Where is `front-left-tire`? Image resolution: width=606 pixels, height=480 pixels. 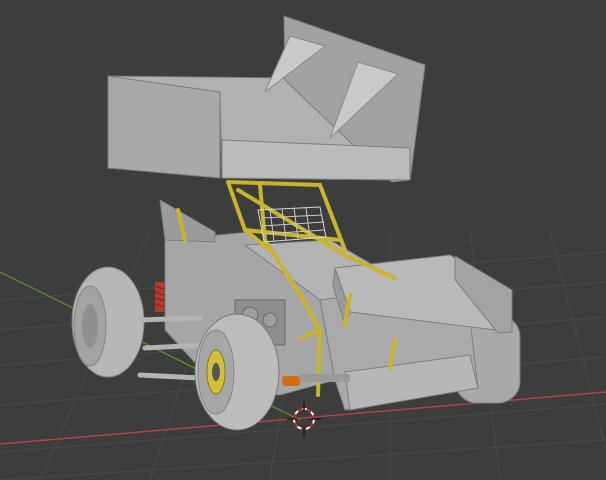
front-left-tire is located at coordinates (237, 372).